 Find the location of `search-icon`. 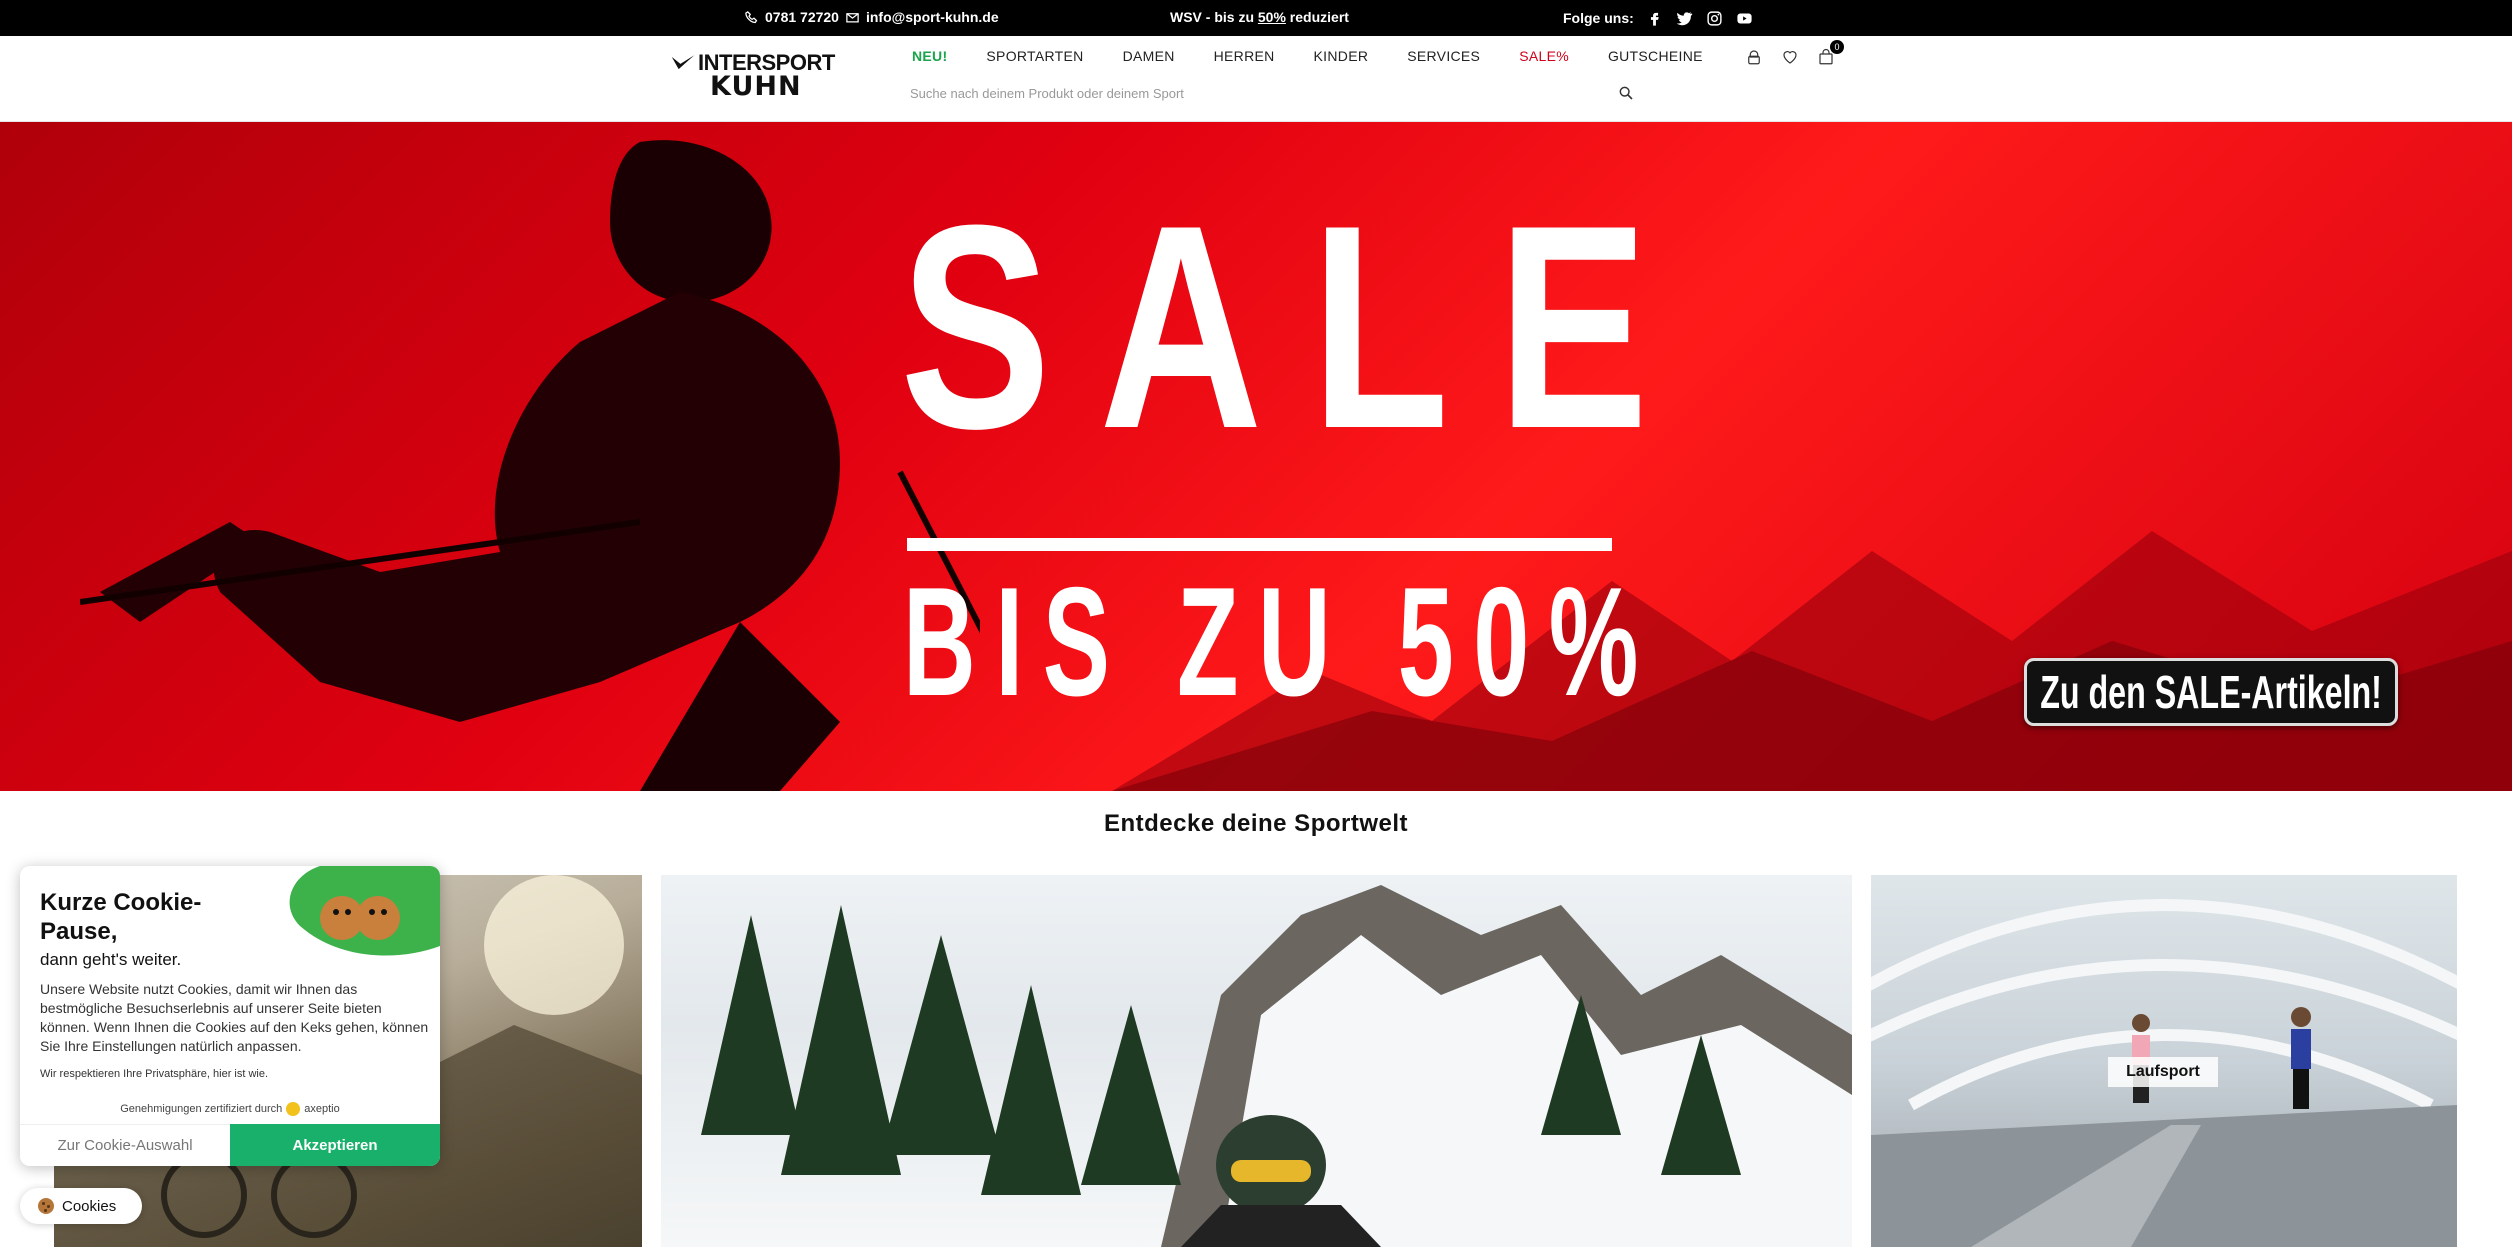

search-icon is located at coordinates (1626, 93).